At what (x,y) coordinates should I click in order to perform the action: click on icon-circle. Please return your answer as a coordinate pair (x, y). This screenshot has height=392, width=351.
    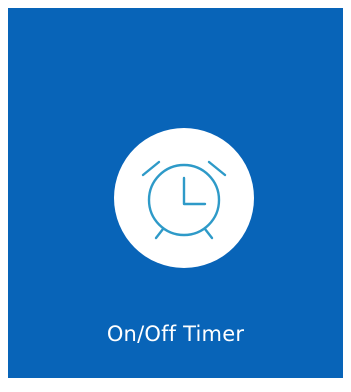
    Looking at the image, I should click on (184, 198).